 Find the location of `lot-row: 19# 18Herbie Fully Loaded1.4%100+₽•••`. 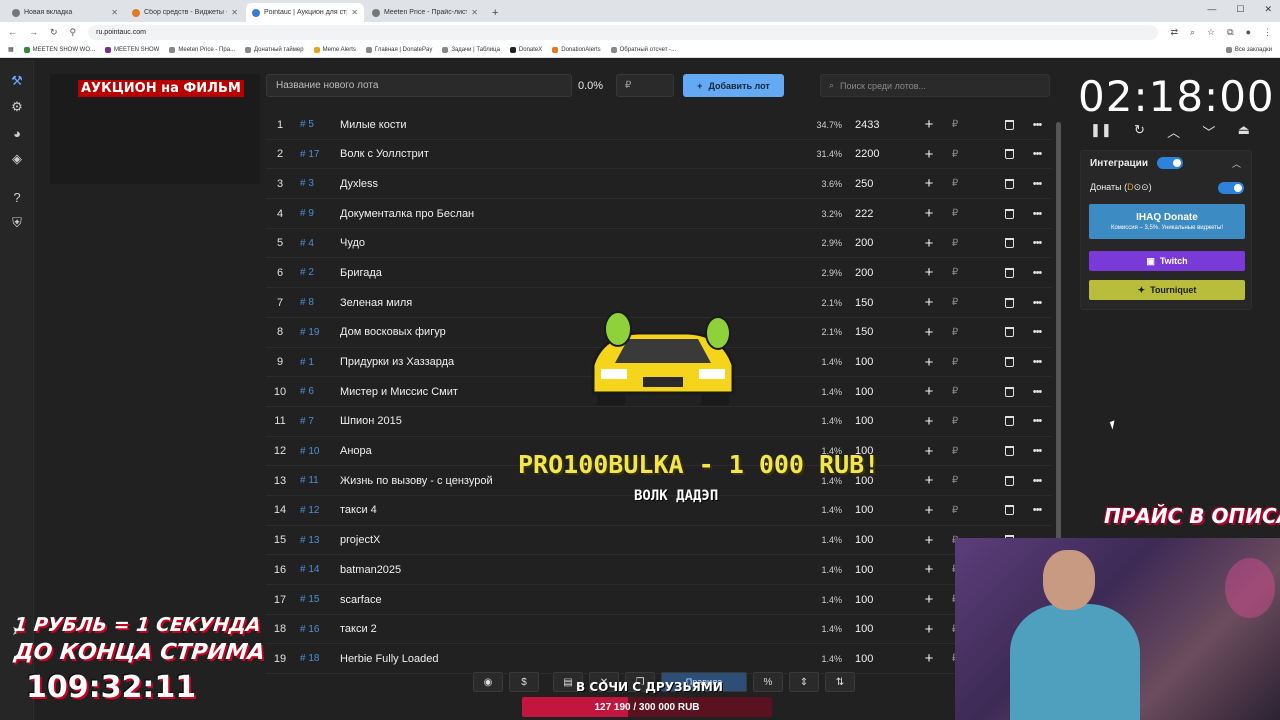

lot-row: 19# 18Herbie Fully Loaded1.4%100+₽••• is located at coordinates (659, 659).